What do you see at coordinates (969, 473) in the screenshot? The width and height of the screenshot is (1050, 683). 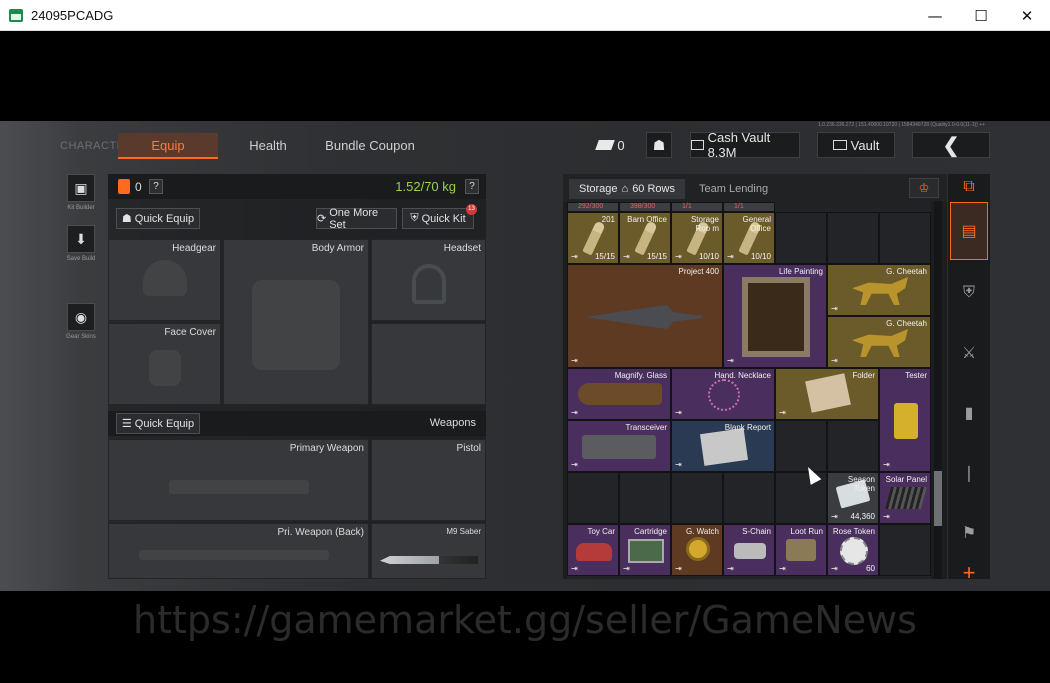 I see `ammo-icon: ❘` at bounding box center [969, 473].